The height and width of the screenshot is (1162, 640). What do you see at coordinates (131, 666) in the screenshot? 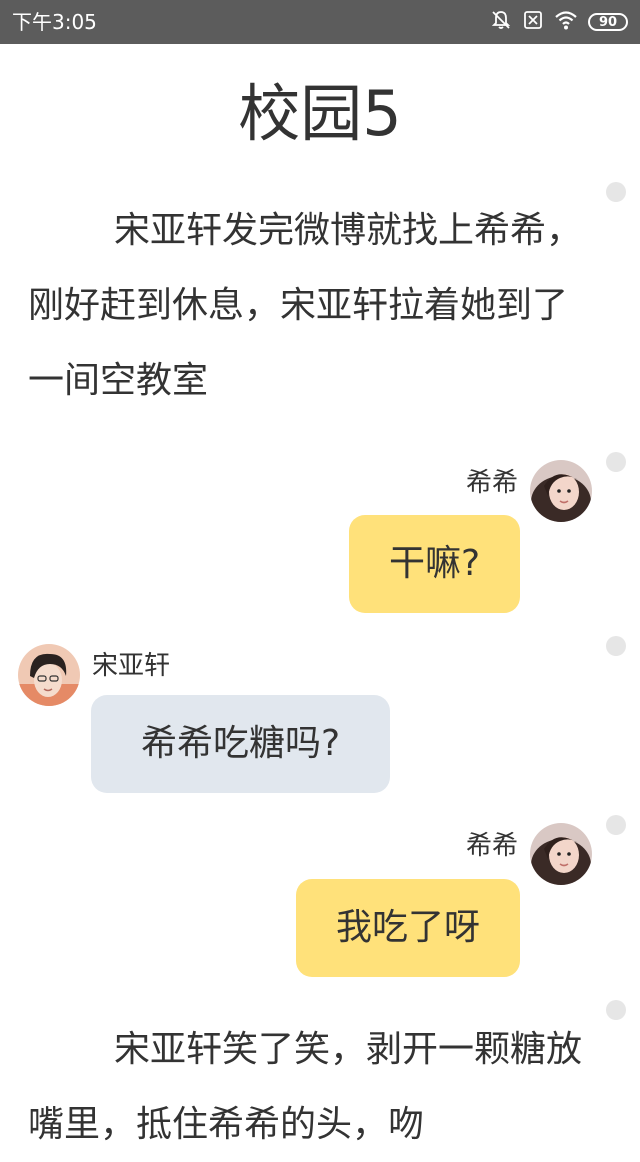
I see `speaker-name: 宋亚轩` at bounding box center [131, 666].